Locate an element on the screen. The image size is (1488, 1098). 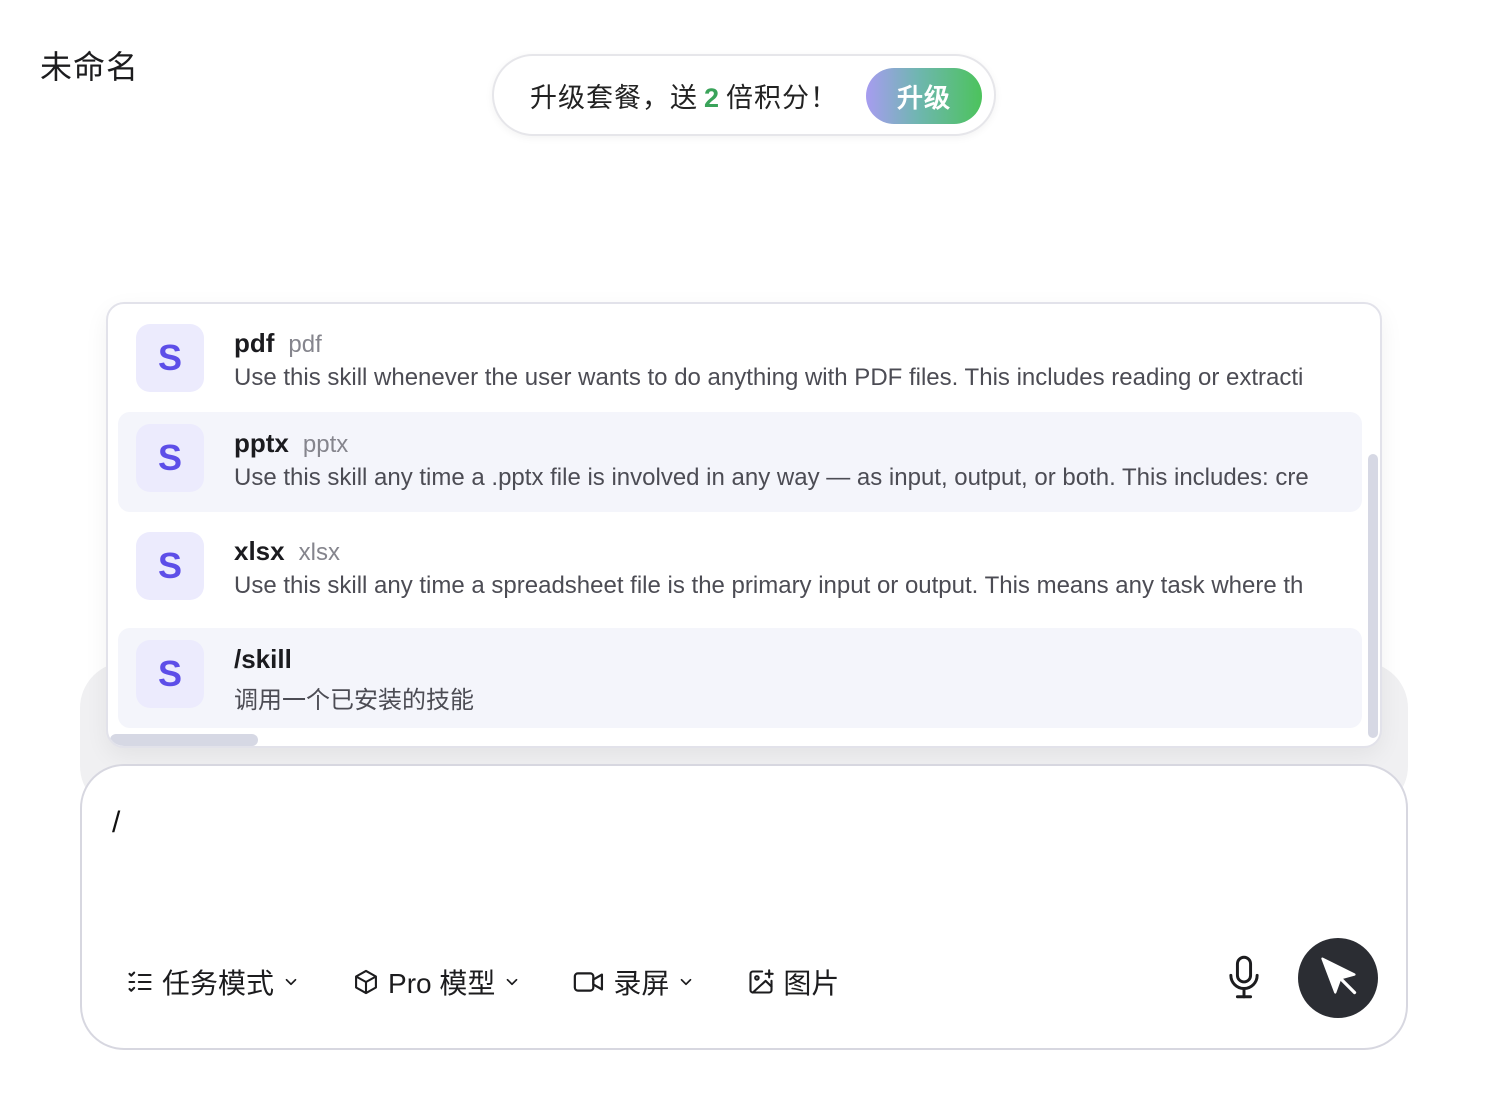
video-camera-icon is located at coordinates (589, 982).